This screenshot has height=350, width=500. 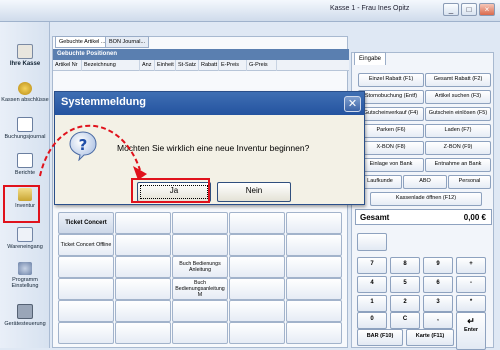 What do you see at coordinates (458, 131) in the screenshot?
I see `laden-button: Laden (F7)` at bounding box center [458, 131].